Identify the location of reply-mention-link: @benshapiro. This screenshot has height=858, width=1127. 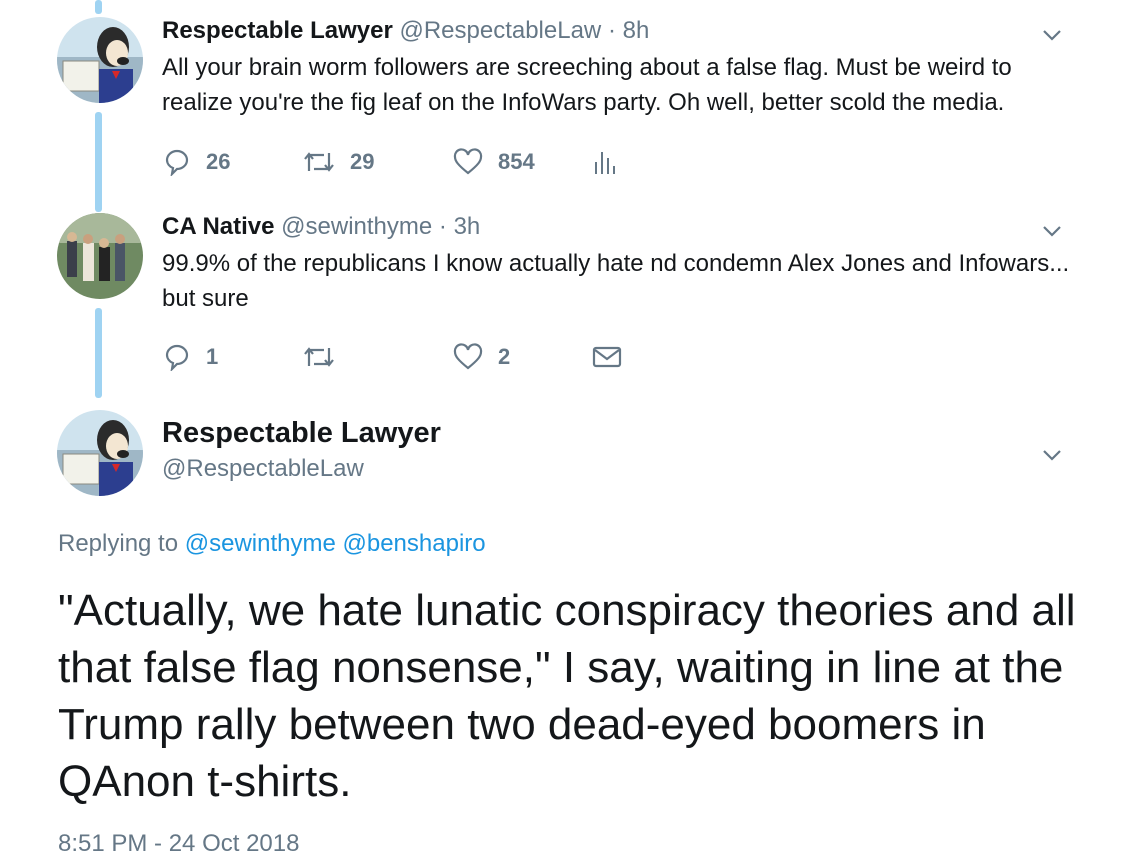
(414, 543).